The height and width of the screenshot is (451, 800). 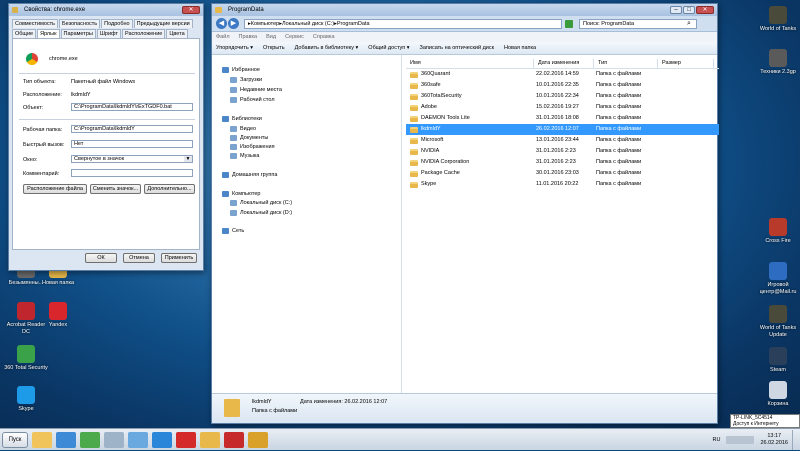 What do you see at coordinates (778, 62) in the screenshot?
I see `desktop-icon: Техники 2.3gp` at bounding box center [778, 62].